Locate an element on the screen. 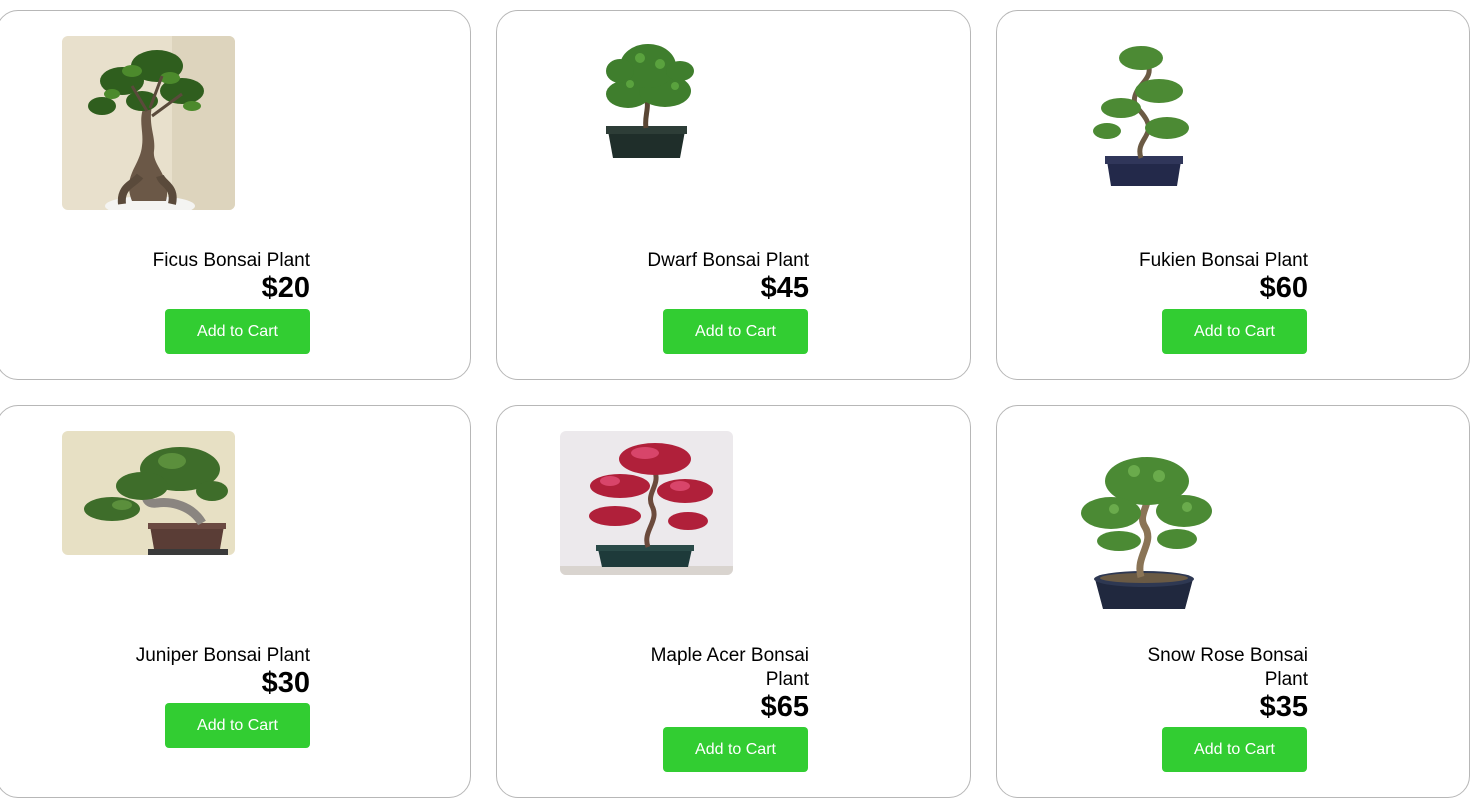  product-name: Maple Acer Bonsai Plant is located at coordinates (729, 667).